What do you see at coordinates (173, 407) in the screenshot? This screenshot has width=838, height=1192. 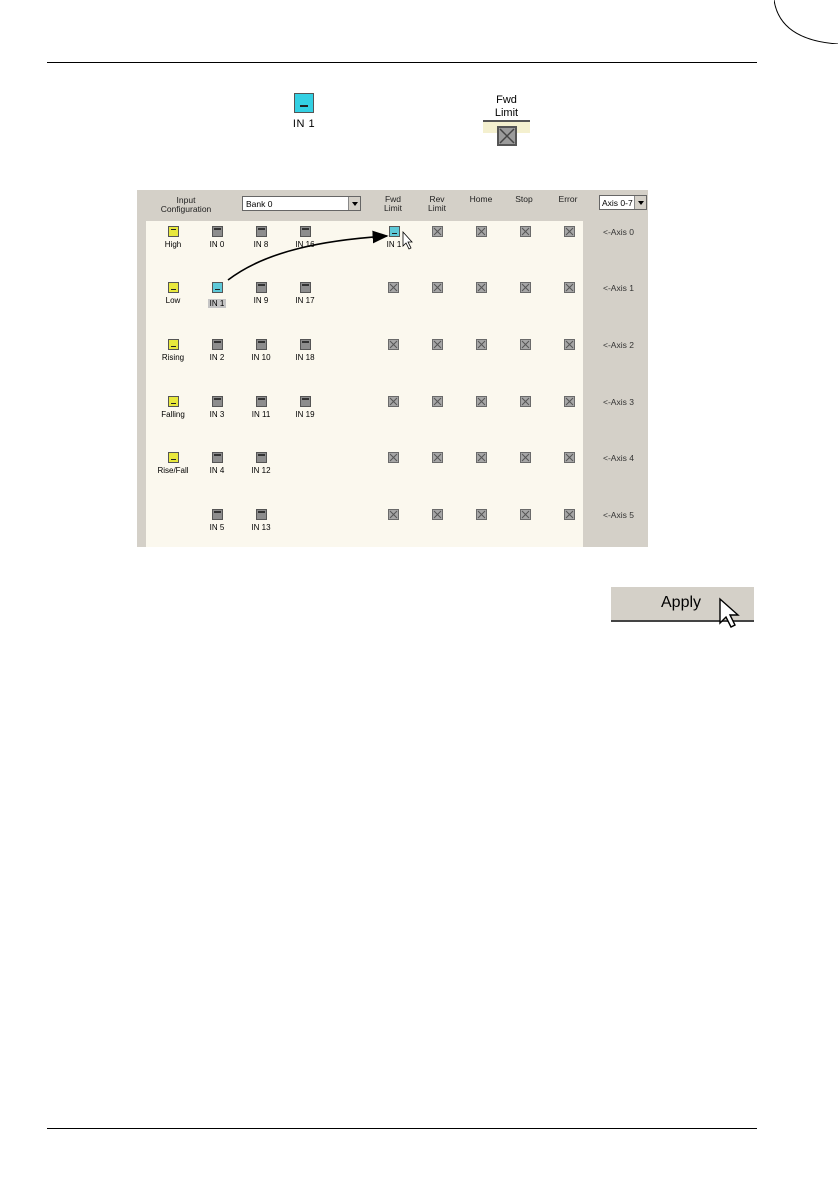 I see `config-type-3: Falling` at bounding box center [173, 407].